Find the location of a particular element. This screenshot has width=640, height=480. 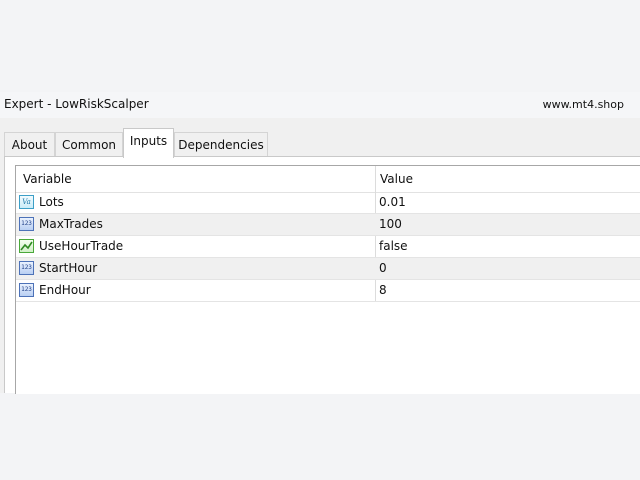

double-type-icon: Va is located at coordinates (26, 202).